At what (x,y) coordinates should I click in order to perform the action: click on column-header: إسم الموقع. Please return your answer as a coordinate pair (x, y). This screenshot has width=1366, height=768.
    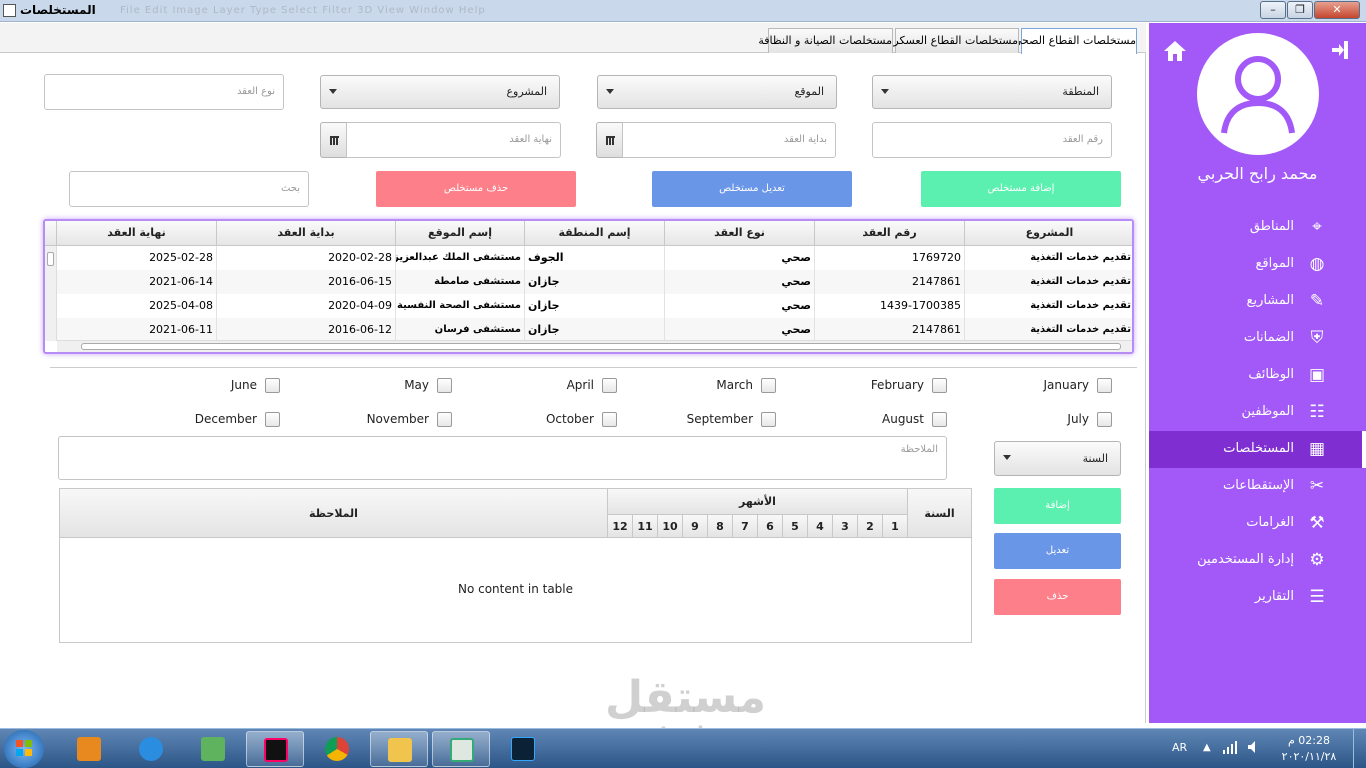
    Looking at the image, I should click on (460, 233).